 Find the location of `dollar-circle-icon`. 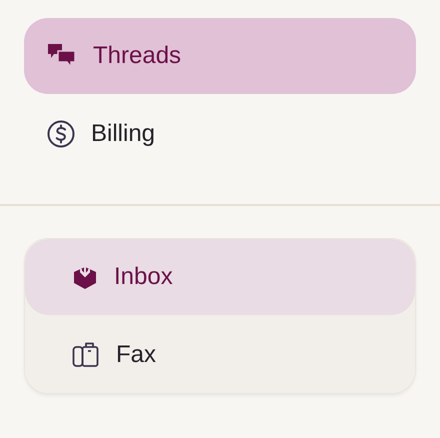

dollar-circle-icon is located at coordinates (61, 134).